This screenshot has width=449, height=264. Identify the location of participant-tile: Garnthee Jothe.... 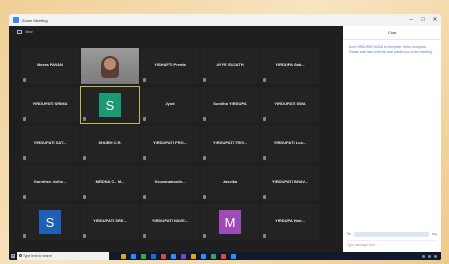
(50, 183).